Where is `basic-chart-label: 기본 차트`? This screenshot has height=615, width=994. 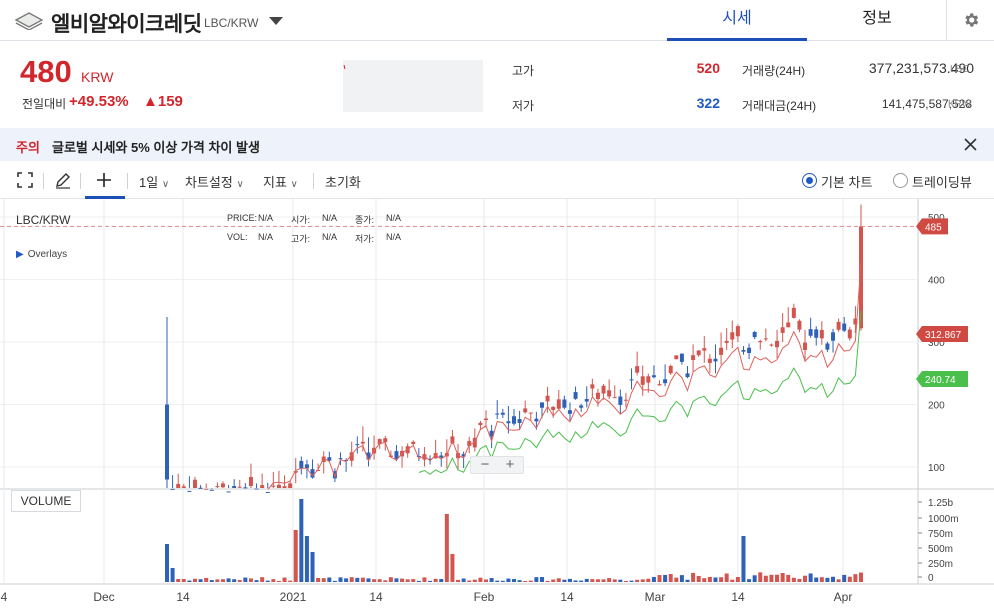
basic-chart-label: 기본 차트 is located at coordinates (846, 181).